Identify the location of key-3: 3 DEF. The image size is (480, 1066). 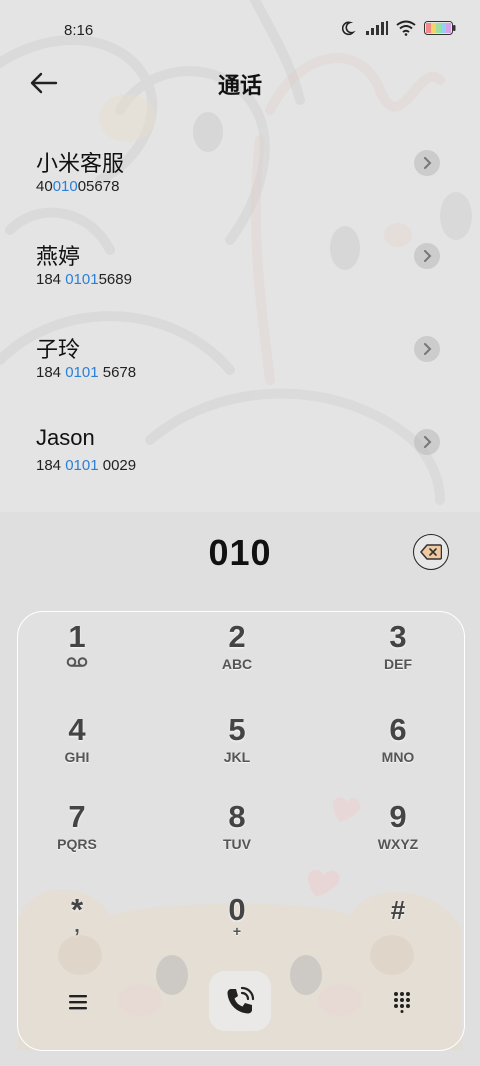
(398, 658).